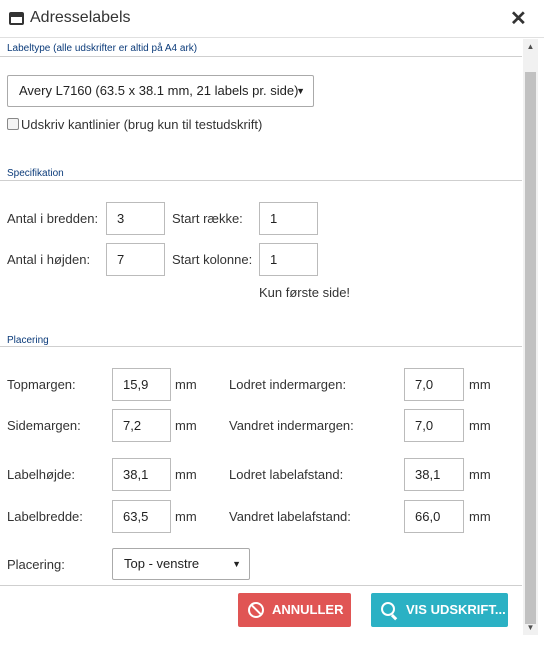 This screenshot has width=544, height=648. I want to click on start-row-label: Start række:, so click(207, 218).